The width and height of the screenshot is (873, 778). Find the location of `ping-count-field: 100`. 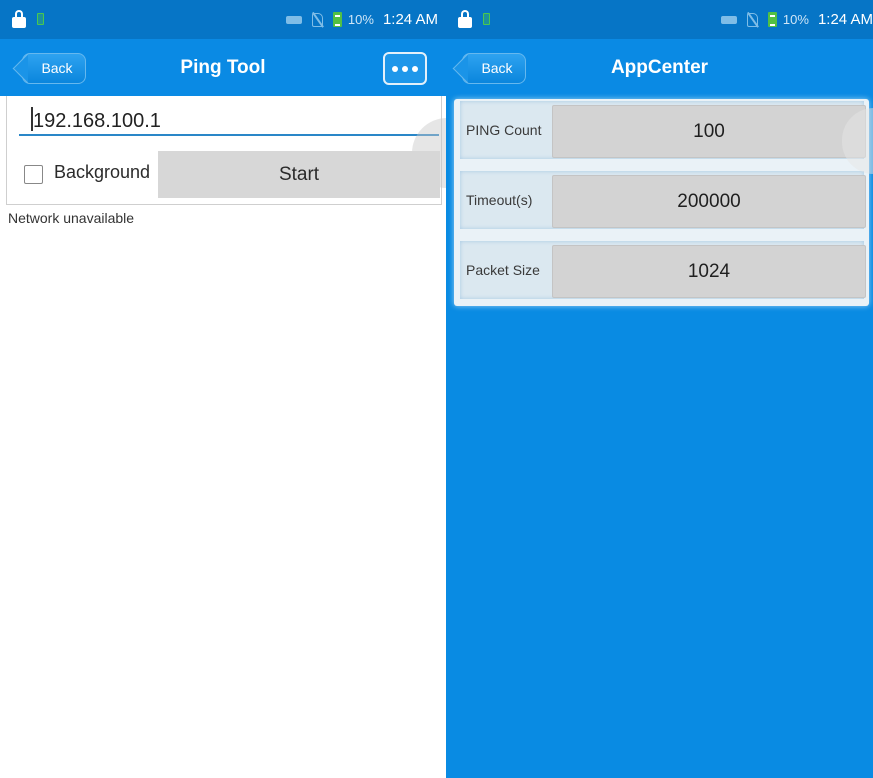

ping-count-field: 100 is located at coordinates (709, 131).